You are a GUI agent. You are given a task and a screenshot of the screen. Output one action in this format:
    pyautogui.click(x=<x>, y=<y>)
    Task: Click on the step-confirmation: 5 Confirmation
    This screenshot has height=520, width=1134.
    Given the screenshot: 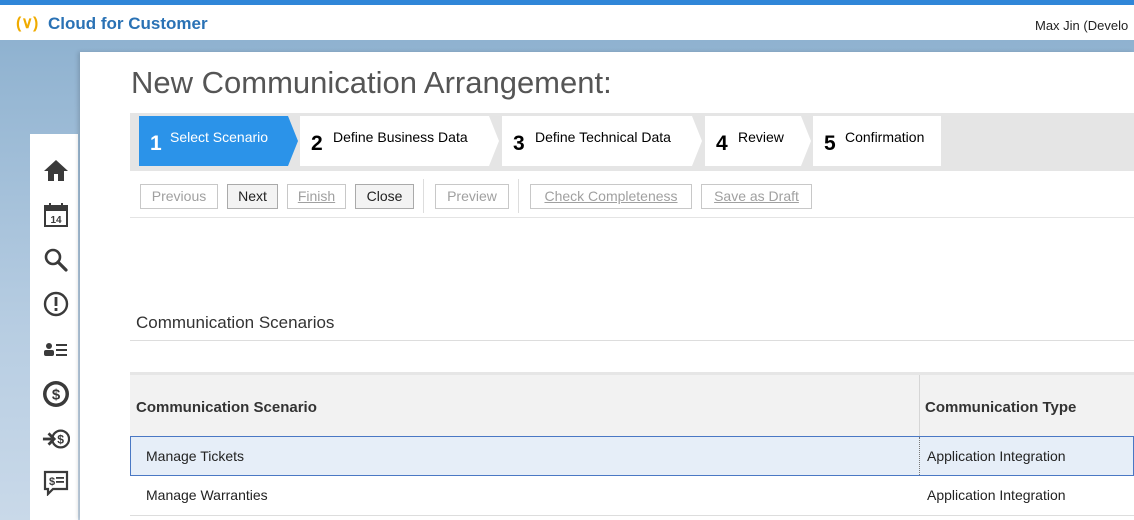 What is the action you would take?
    pyautogui.click(x=877, y=141)
    